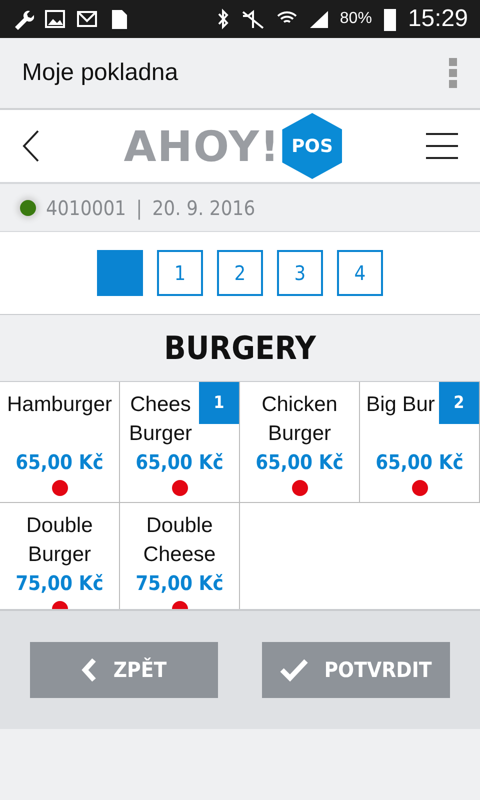 The width and height of the screenshot is (480, 800). Describe the element at coordinates (86, 208) in the screenshot. I see `register-number: 4010001` at that location.